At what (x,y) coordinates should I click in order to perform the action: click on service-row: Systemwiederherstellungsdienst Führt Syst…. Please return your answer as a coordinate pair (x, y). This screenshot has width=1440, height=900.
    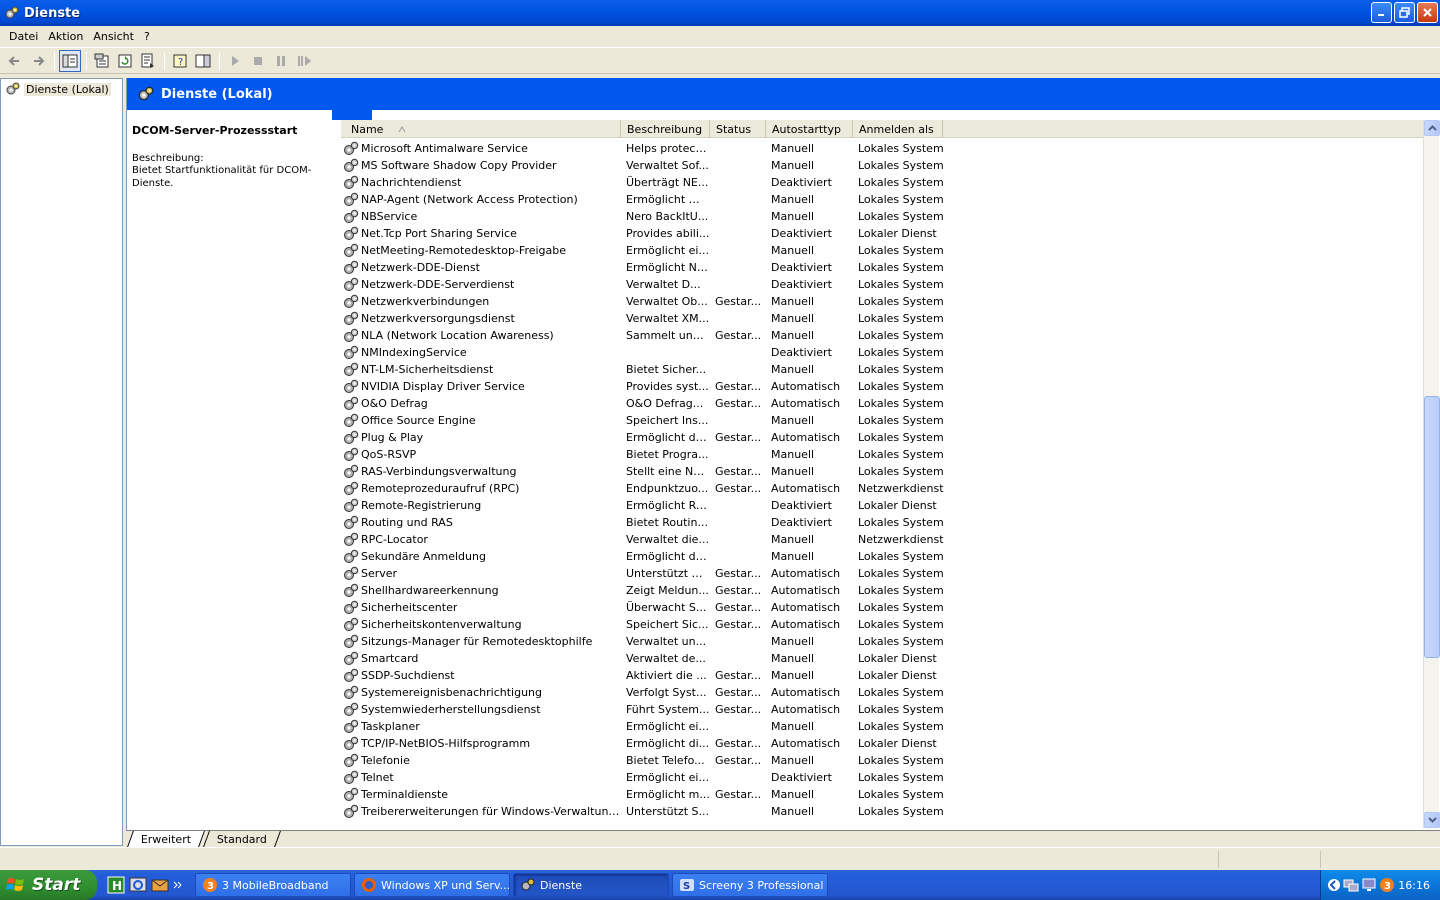
    Looking at the image, I should click on (882, 709).